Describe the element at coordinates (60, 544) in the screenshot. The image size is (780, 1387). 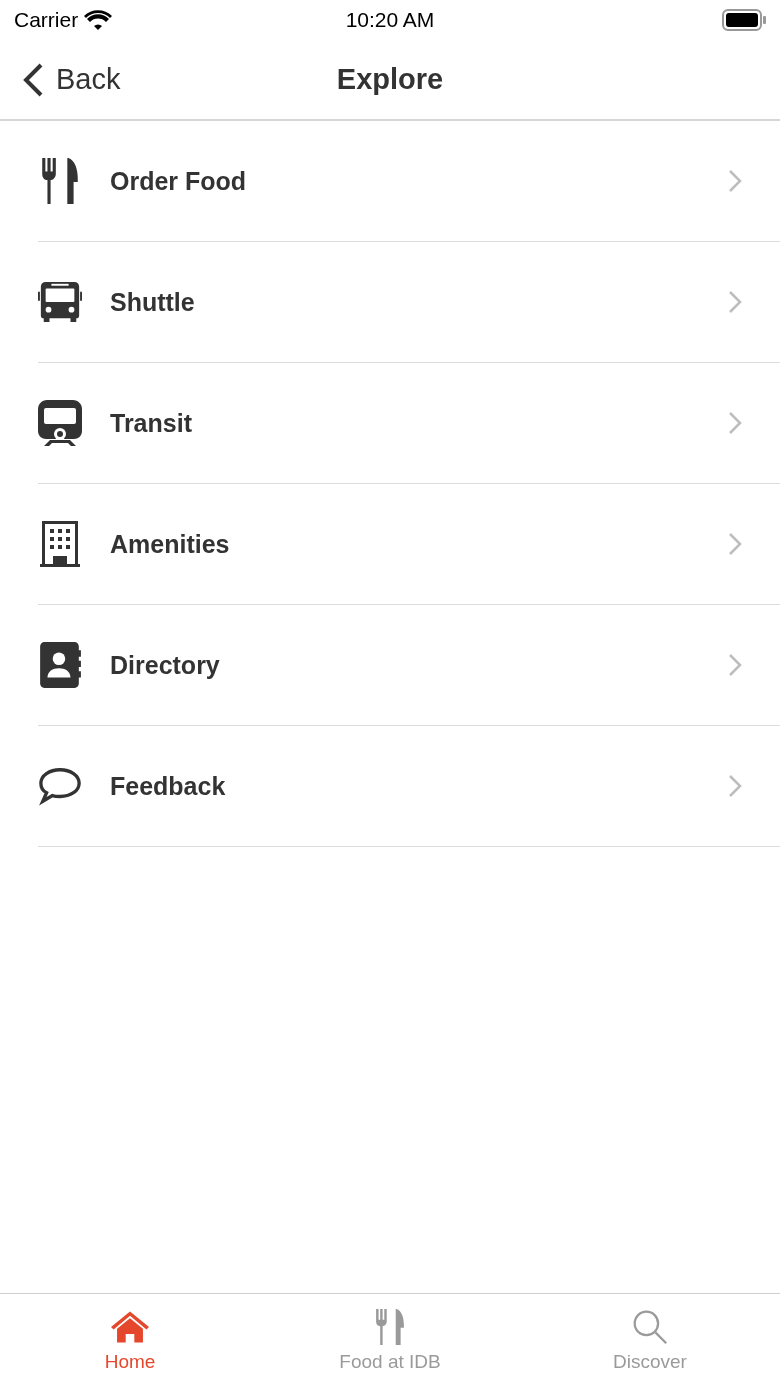
I see `building-icon` at that location.